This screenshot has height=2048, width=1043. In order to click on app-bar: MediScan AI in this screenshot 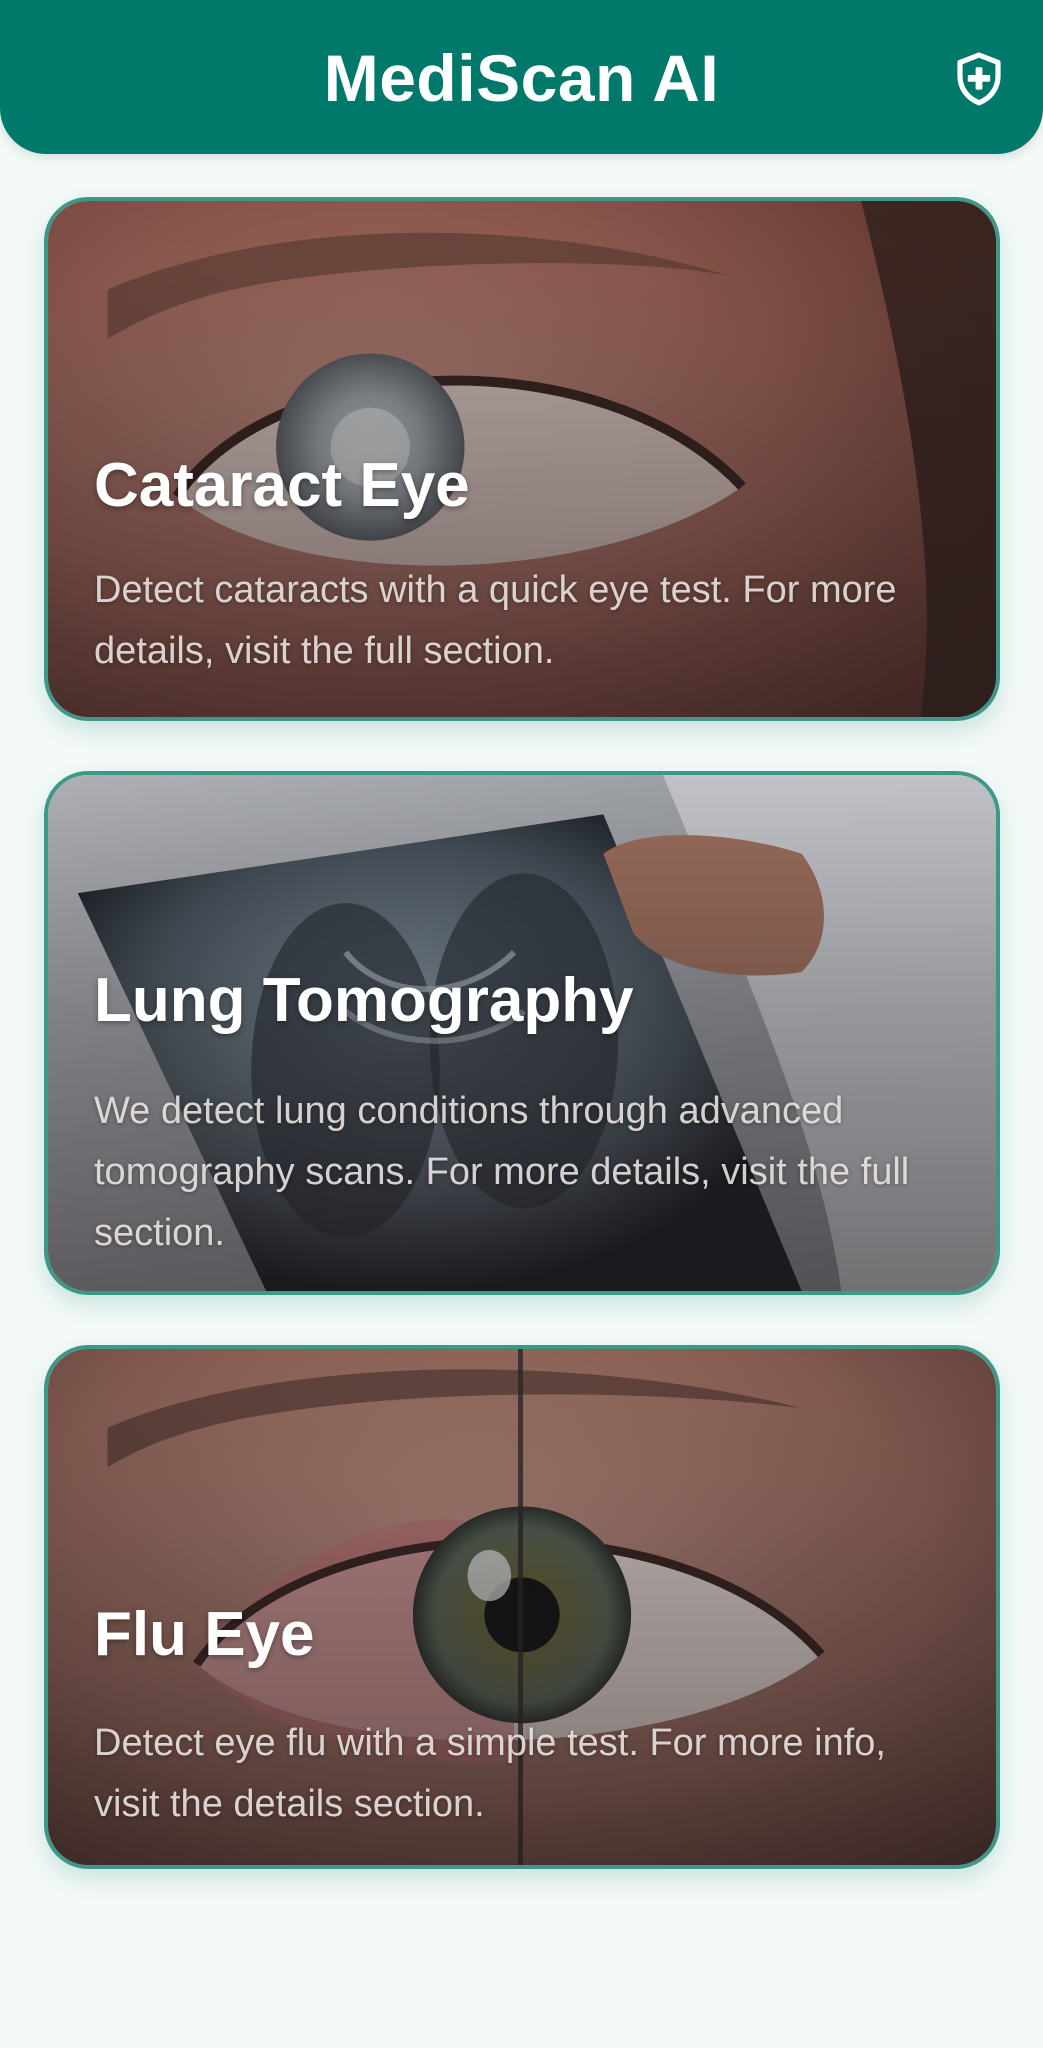, I will do `click(521, 77)`.